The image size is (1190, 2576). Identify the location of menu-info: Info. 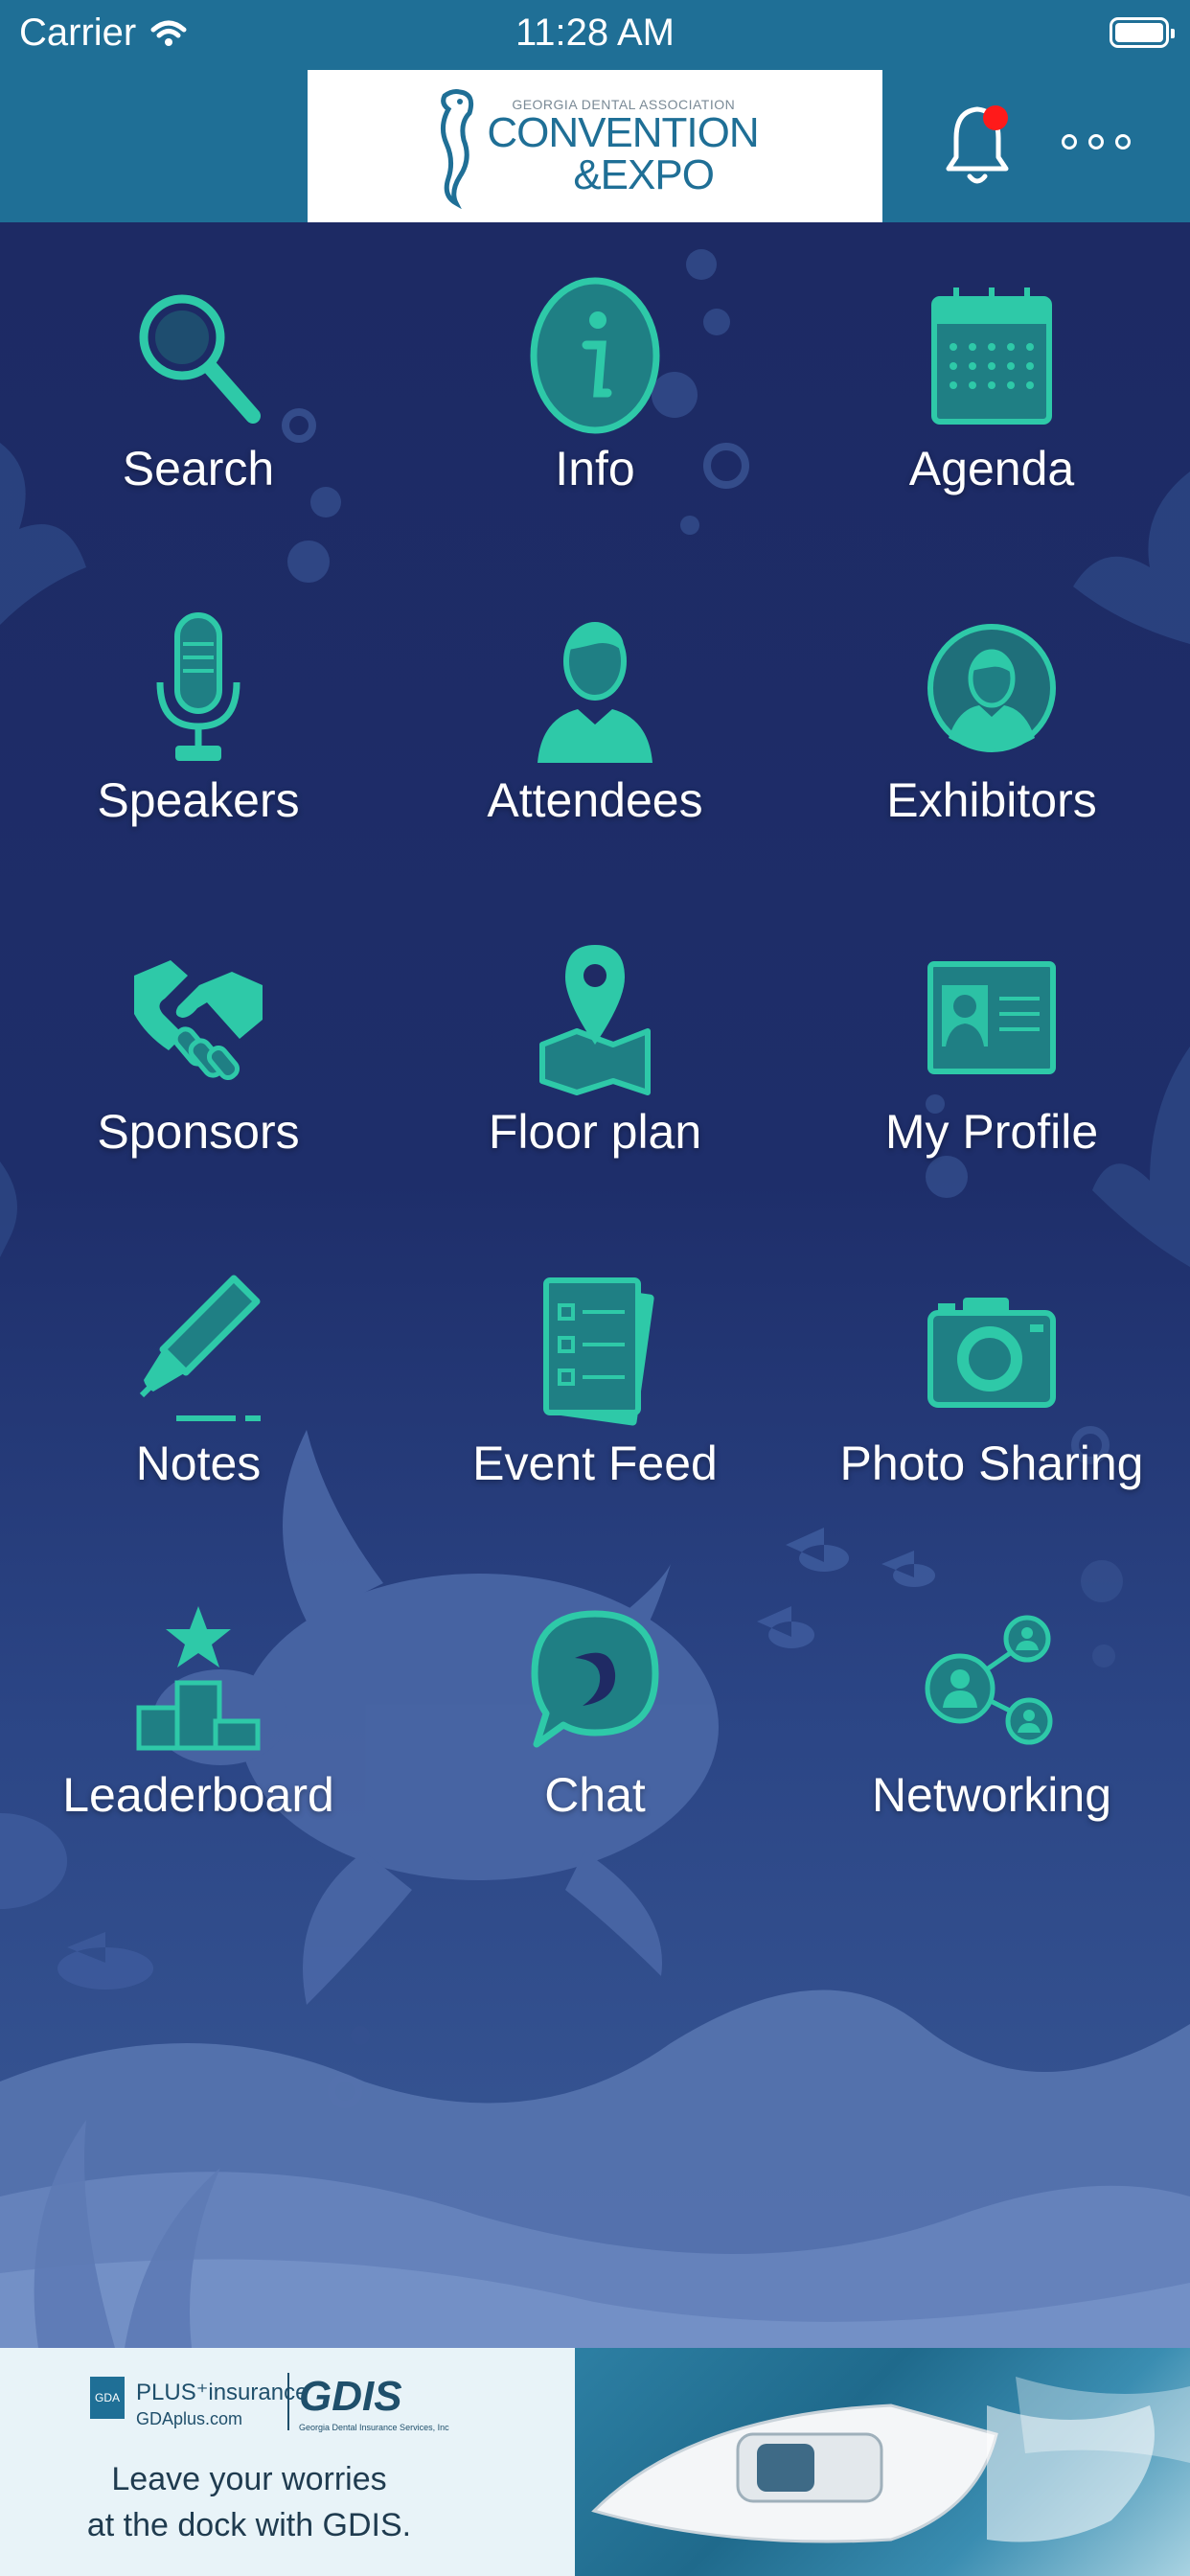
(595, 401).